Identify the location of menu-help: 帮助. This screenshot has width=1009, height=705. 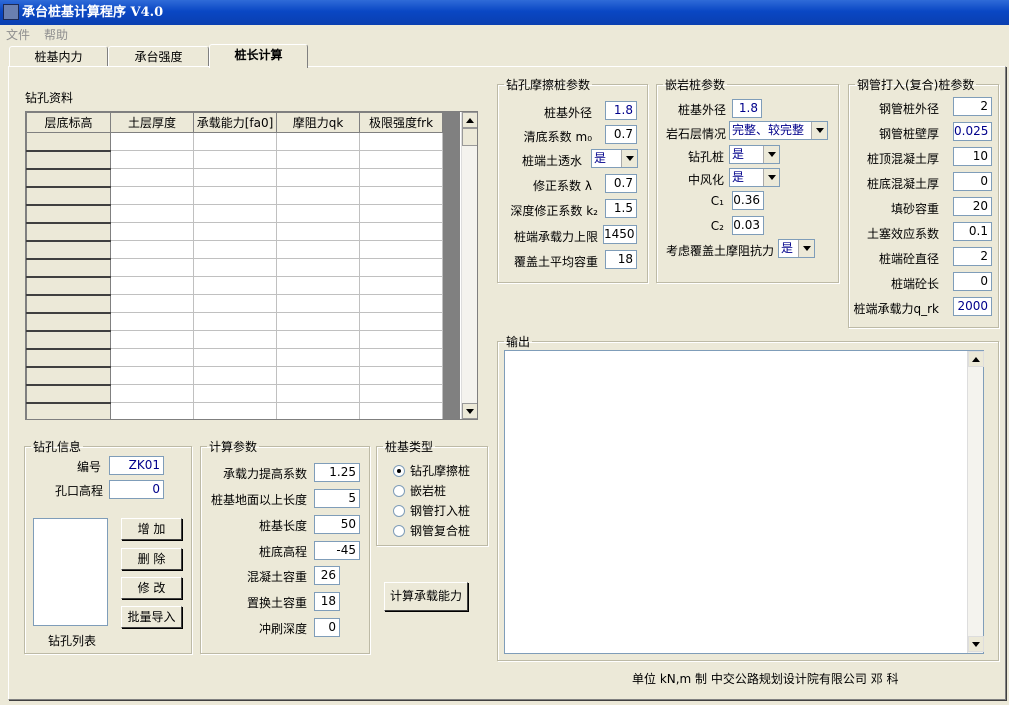
(56, 35).